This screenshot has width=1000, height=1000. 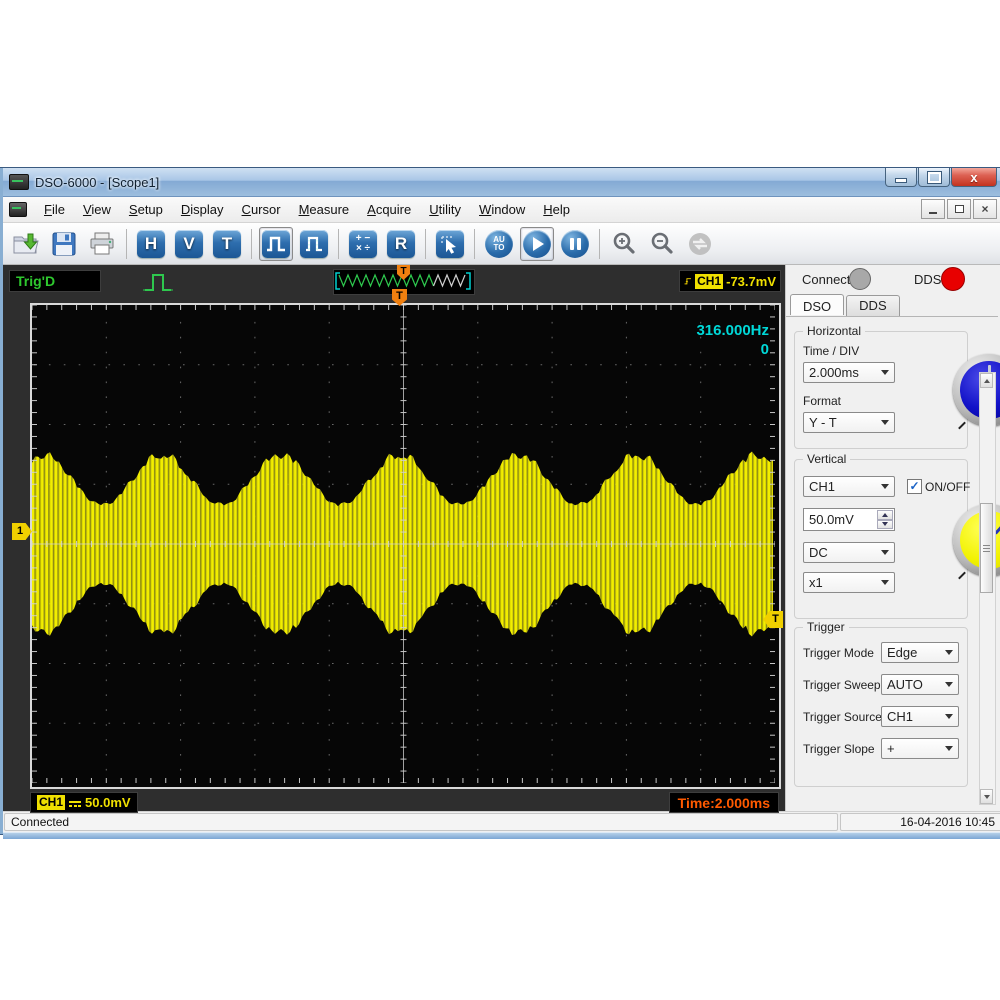 I want to click on dc-coupling-icon, so click(x=75, y=803).